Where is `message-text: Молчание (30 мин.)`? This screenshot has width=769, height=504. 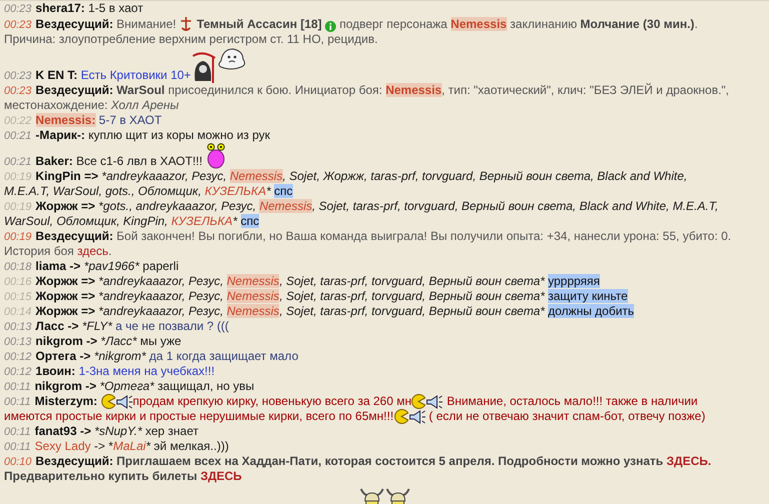
message-text: Молчание (30 мин.) is located at coordinates (637, 24).